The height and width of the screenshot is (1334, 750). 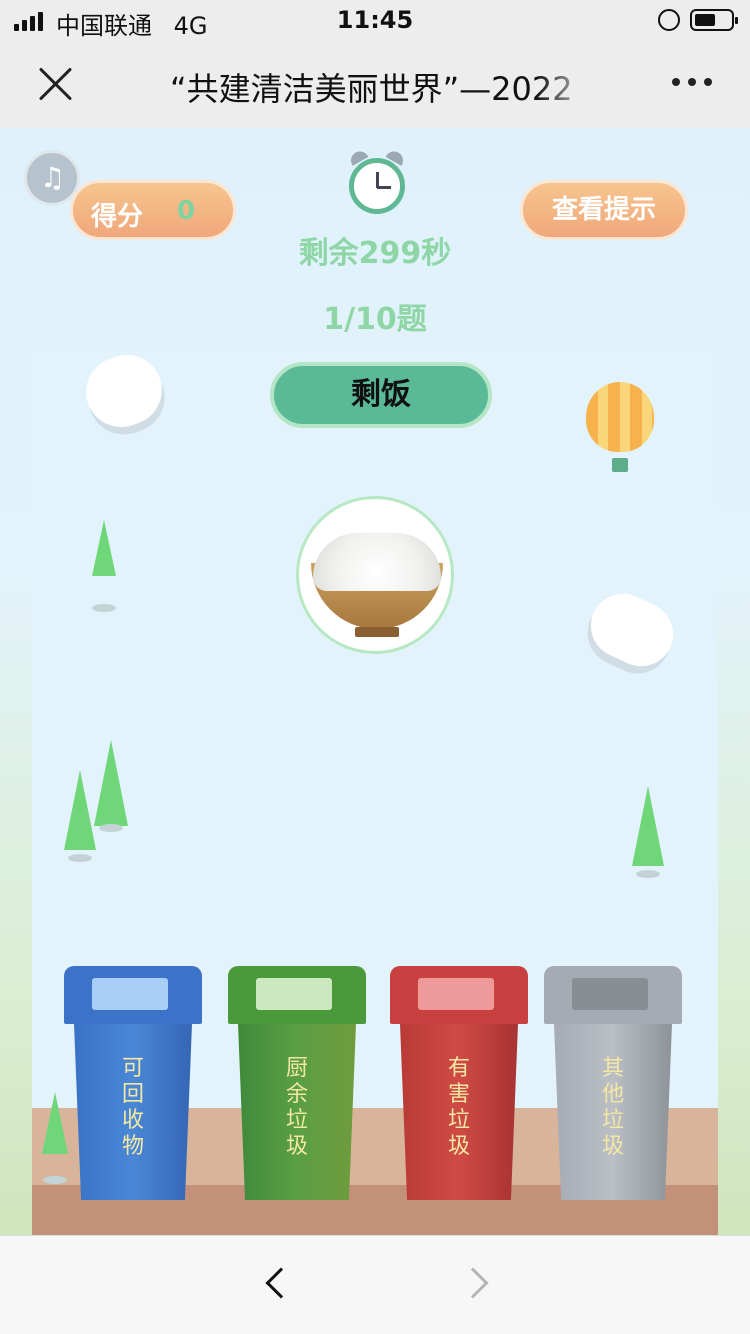 I want to click on rotation-lock-icon, so click(x=669, y=20).